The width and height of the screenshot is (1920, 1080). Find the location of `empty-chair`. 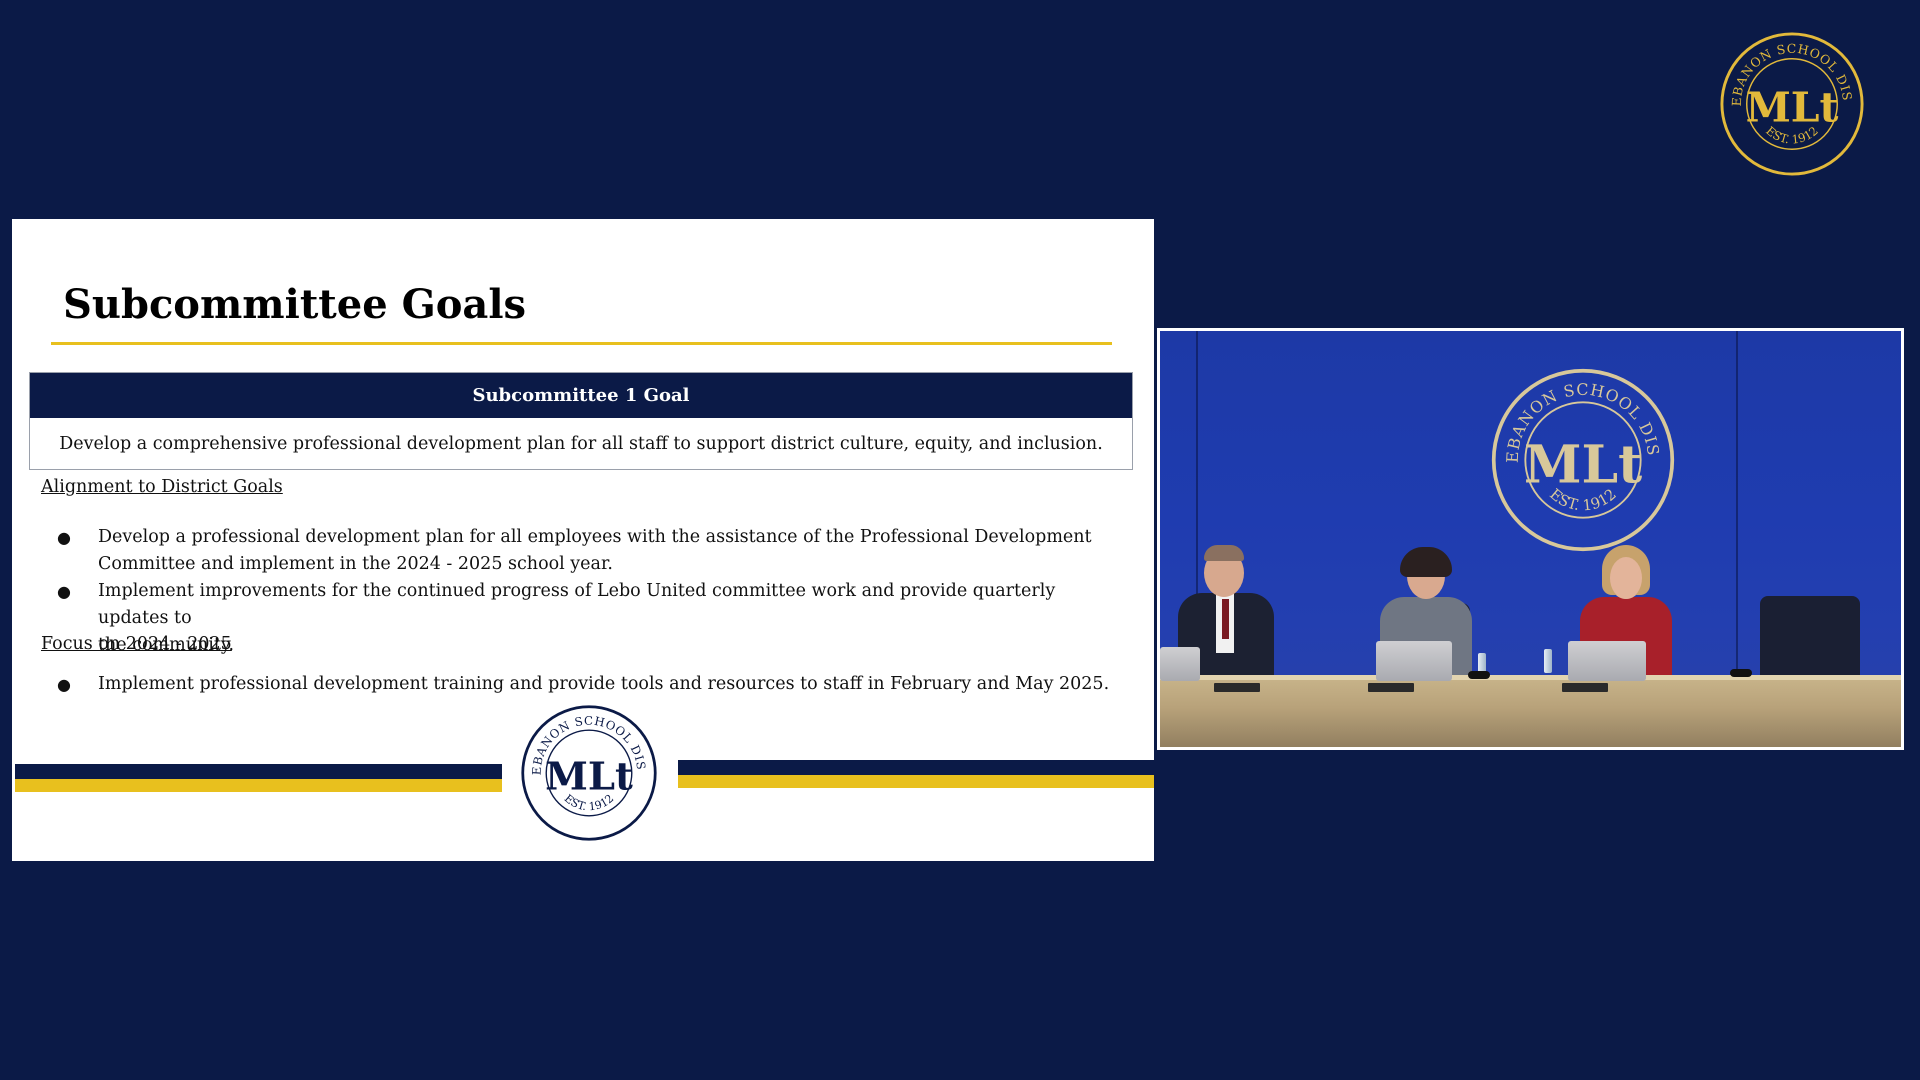

empty-chair is located at coordinates (1810, 638).